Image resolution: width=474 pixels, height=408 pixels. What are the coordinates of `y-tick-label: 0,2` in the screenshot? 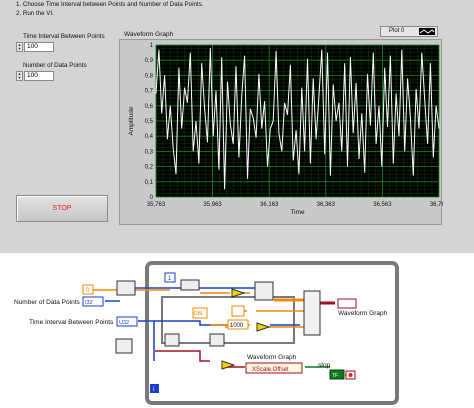 It's located at (149, 168).